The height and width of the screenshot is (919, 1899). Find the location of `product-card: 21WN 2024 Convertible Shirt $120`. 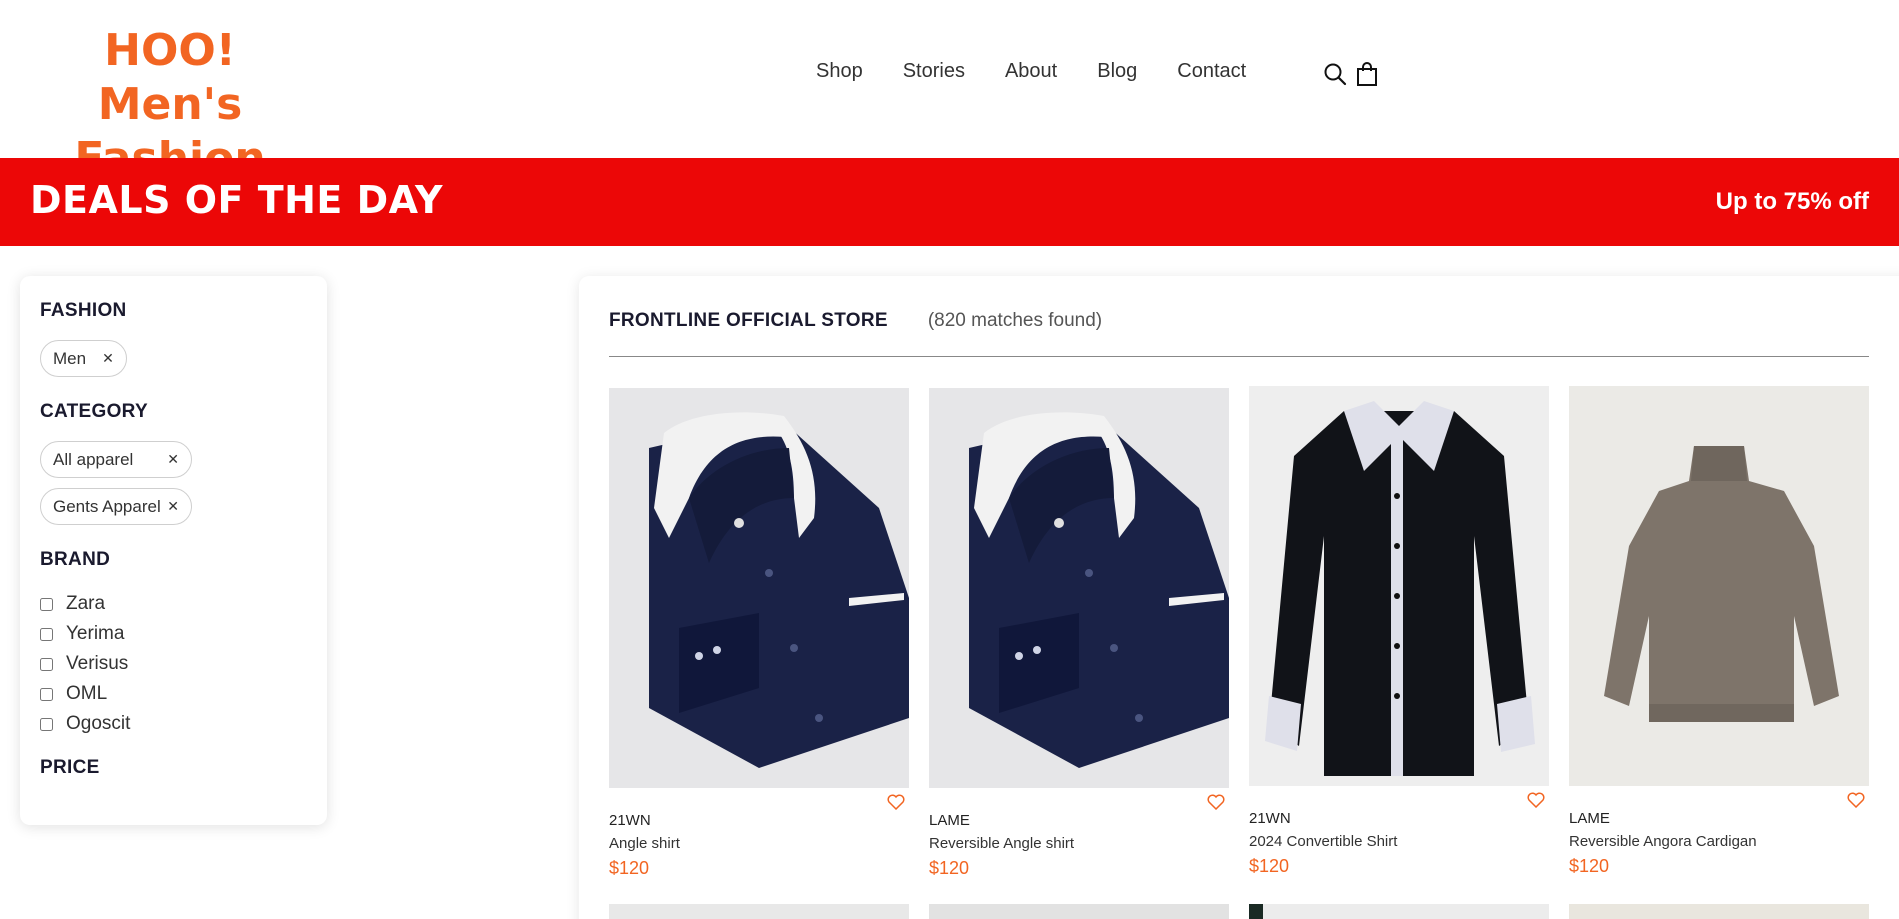

product-card: 21WN 2024 Convertible Shirt $120 is located at coordinates (1399, 631).